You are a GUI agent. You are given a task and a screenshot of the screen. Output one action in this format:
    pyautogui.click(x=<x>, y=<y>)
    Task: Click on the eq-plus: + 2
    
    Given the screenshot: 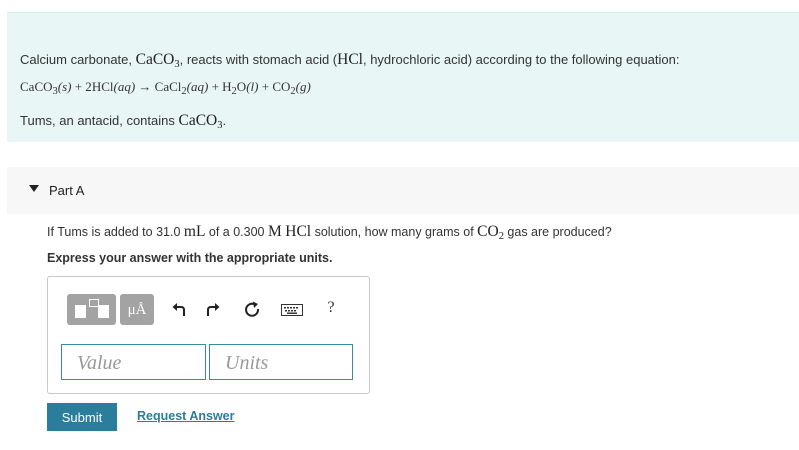 What is the action you would take?
    pyautogui.click(x=81, y=86)
    